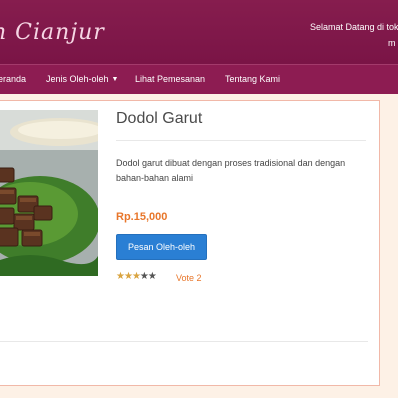  What do you see at coordinates (52, 32) in the screenshot?
I see `site-logo-title: n Cianjur` at bounding box center [52, 32].